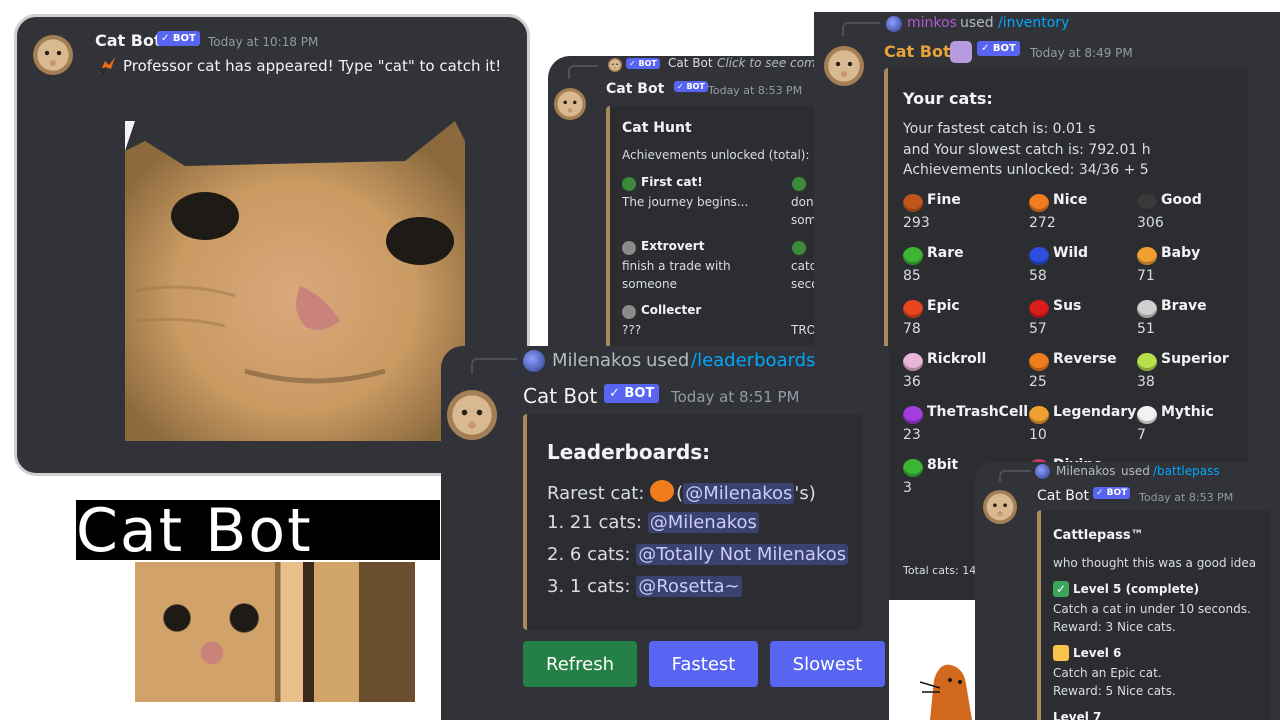  Describe the element at coordinates (1077, 715) in the screenshot. I see `level-title: Level 7` at that location.